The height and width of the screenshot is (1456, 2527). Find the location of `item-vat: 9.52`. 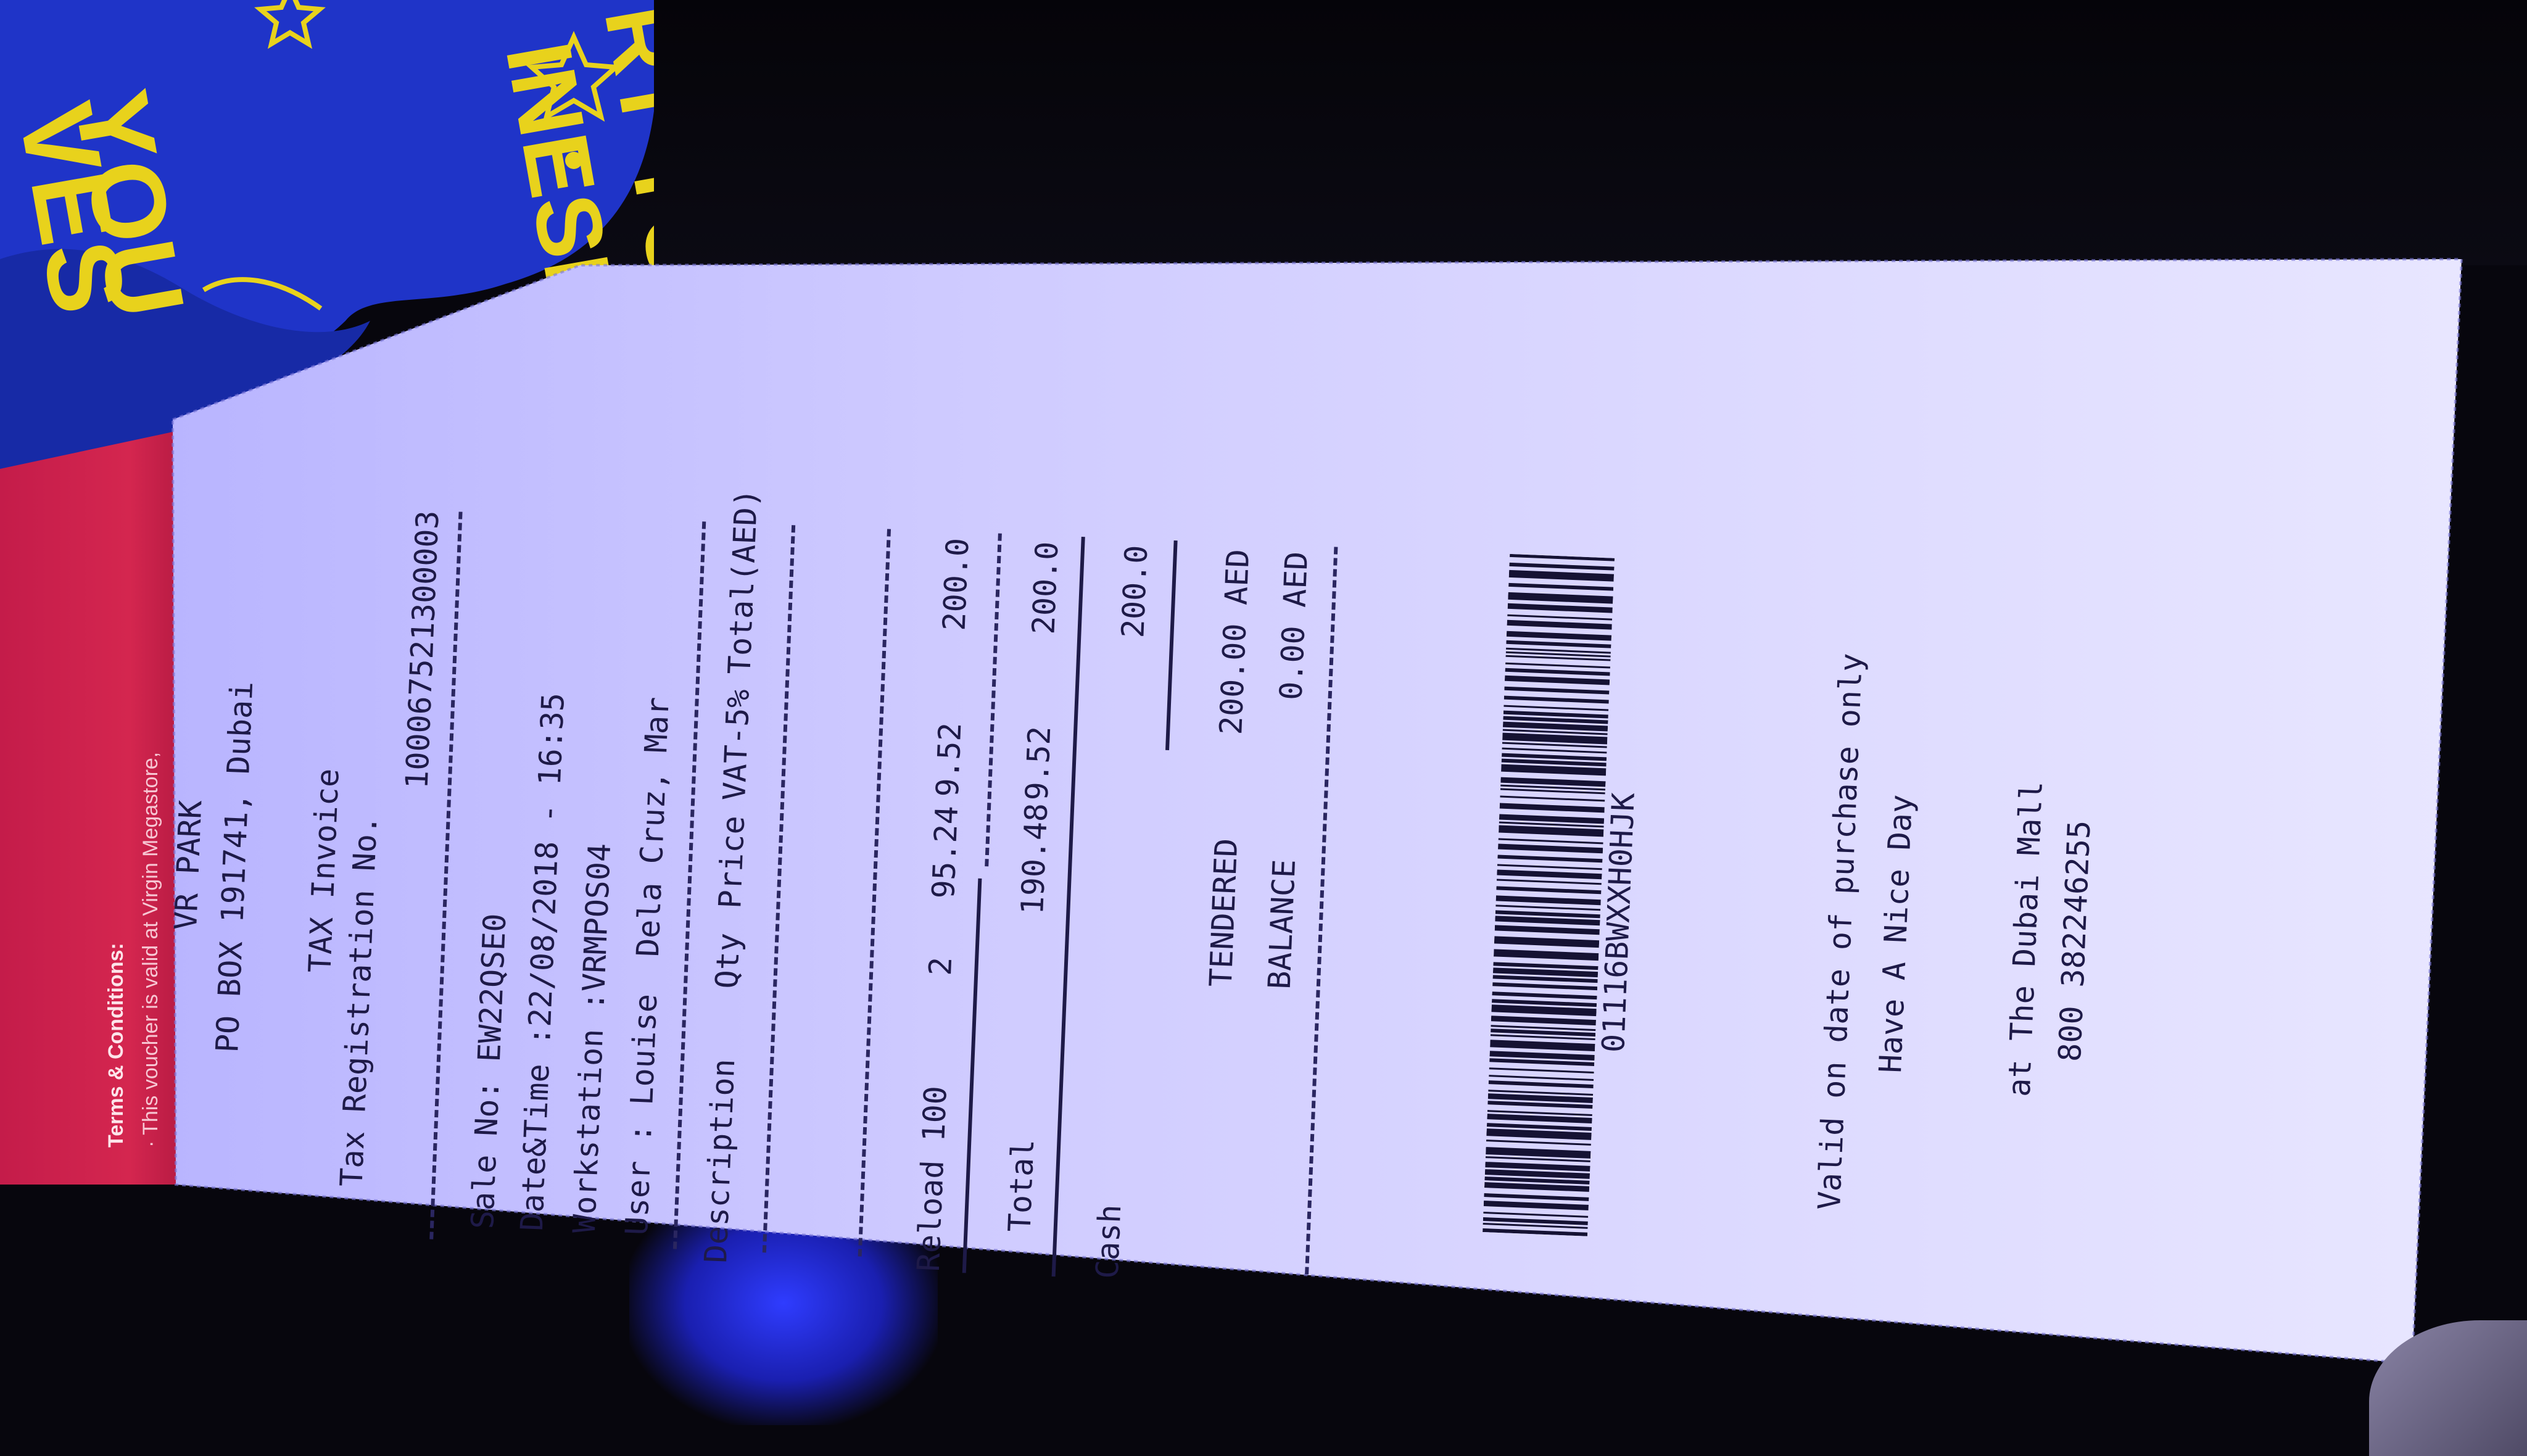

item-vat: 9.52 is located at coordinates (949, 760).